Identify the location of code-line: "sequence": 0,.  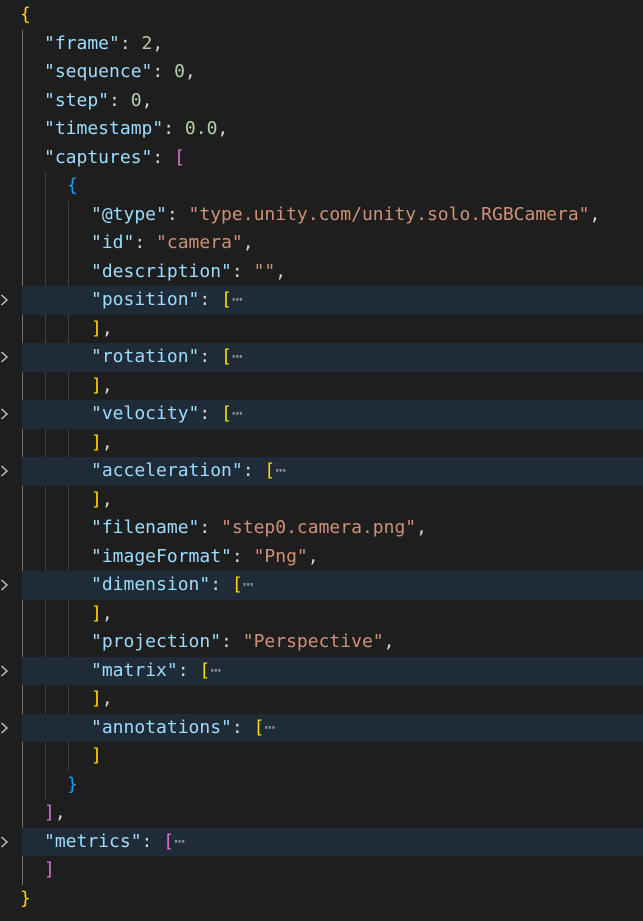
(321, 72).